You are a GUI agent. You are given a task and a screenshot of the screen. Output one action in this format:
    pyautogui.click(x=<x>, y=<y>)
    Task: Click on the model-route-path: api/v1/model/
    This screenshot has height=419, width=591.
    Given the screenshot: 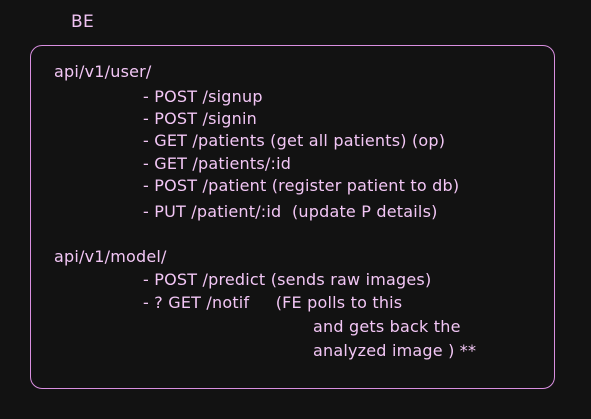 What is the action you would take?
    pyautogui.click(x=110, y=256)
    